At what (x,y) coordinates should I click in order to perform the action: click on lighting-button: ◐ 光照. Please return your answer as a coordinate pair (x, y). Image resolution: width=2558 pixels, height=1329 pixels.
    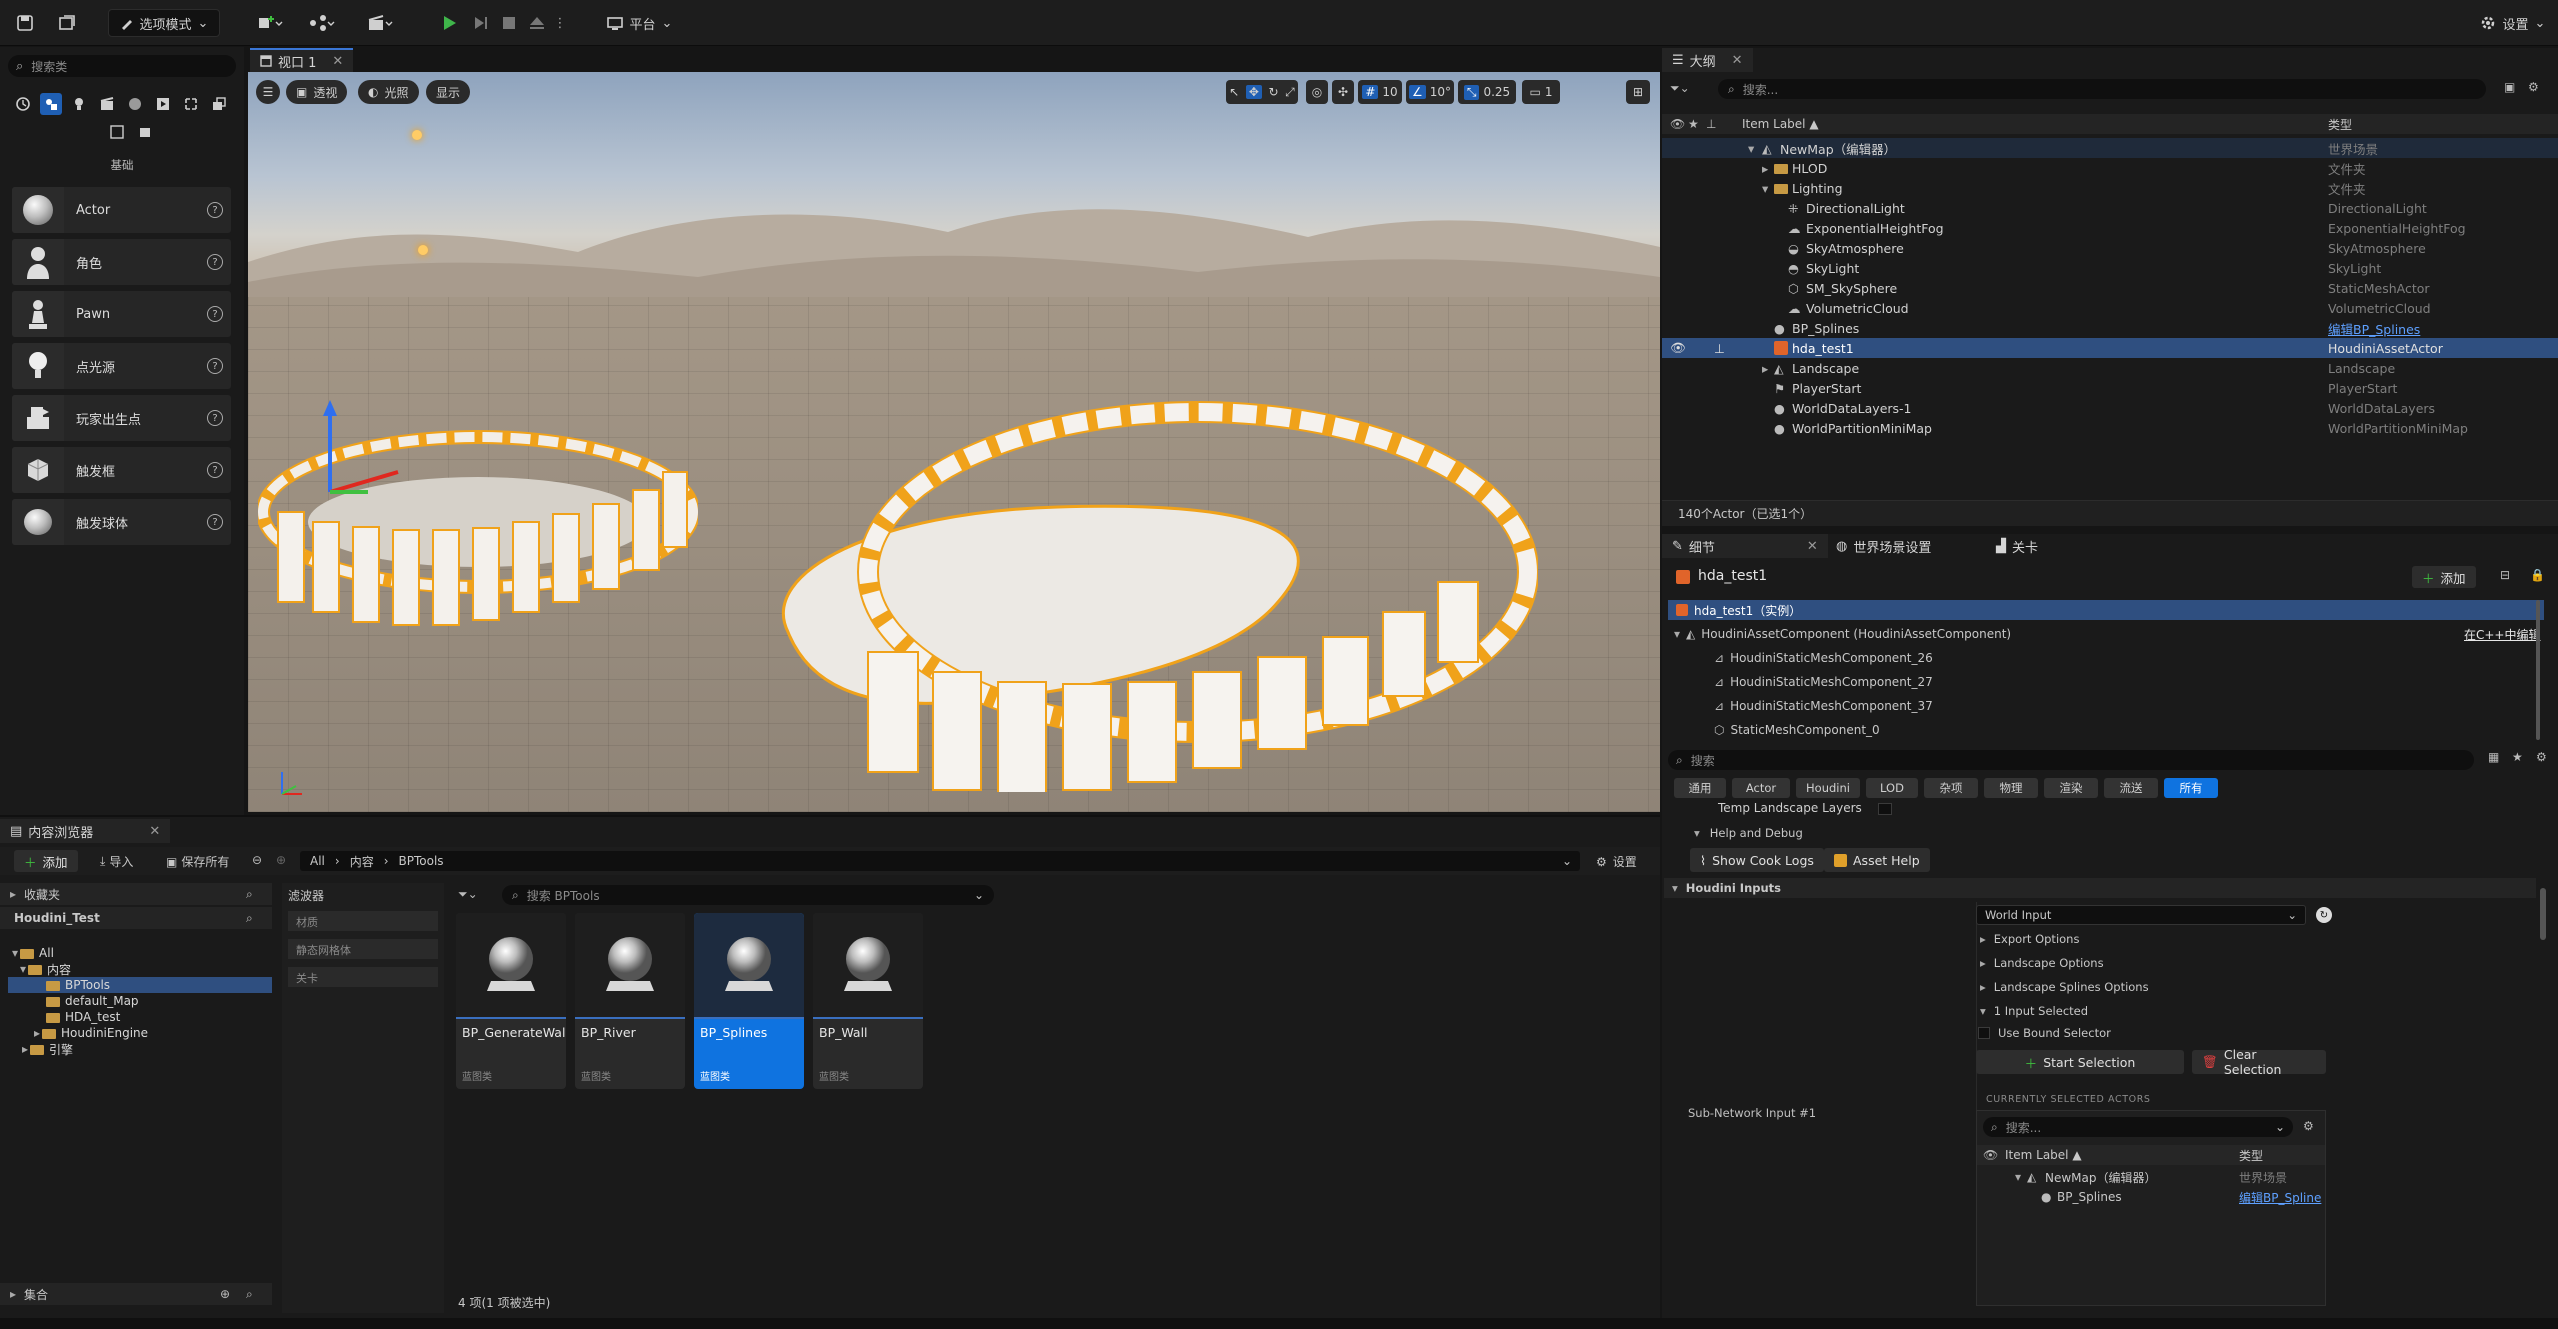
    Looking at the image, I should click on (388, 92).